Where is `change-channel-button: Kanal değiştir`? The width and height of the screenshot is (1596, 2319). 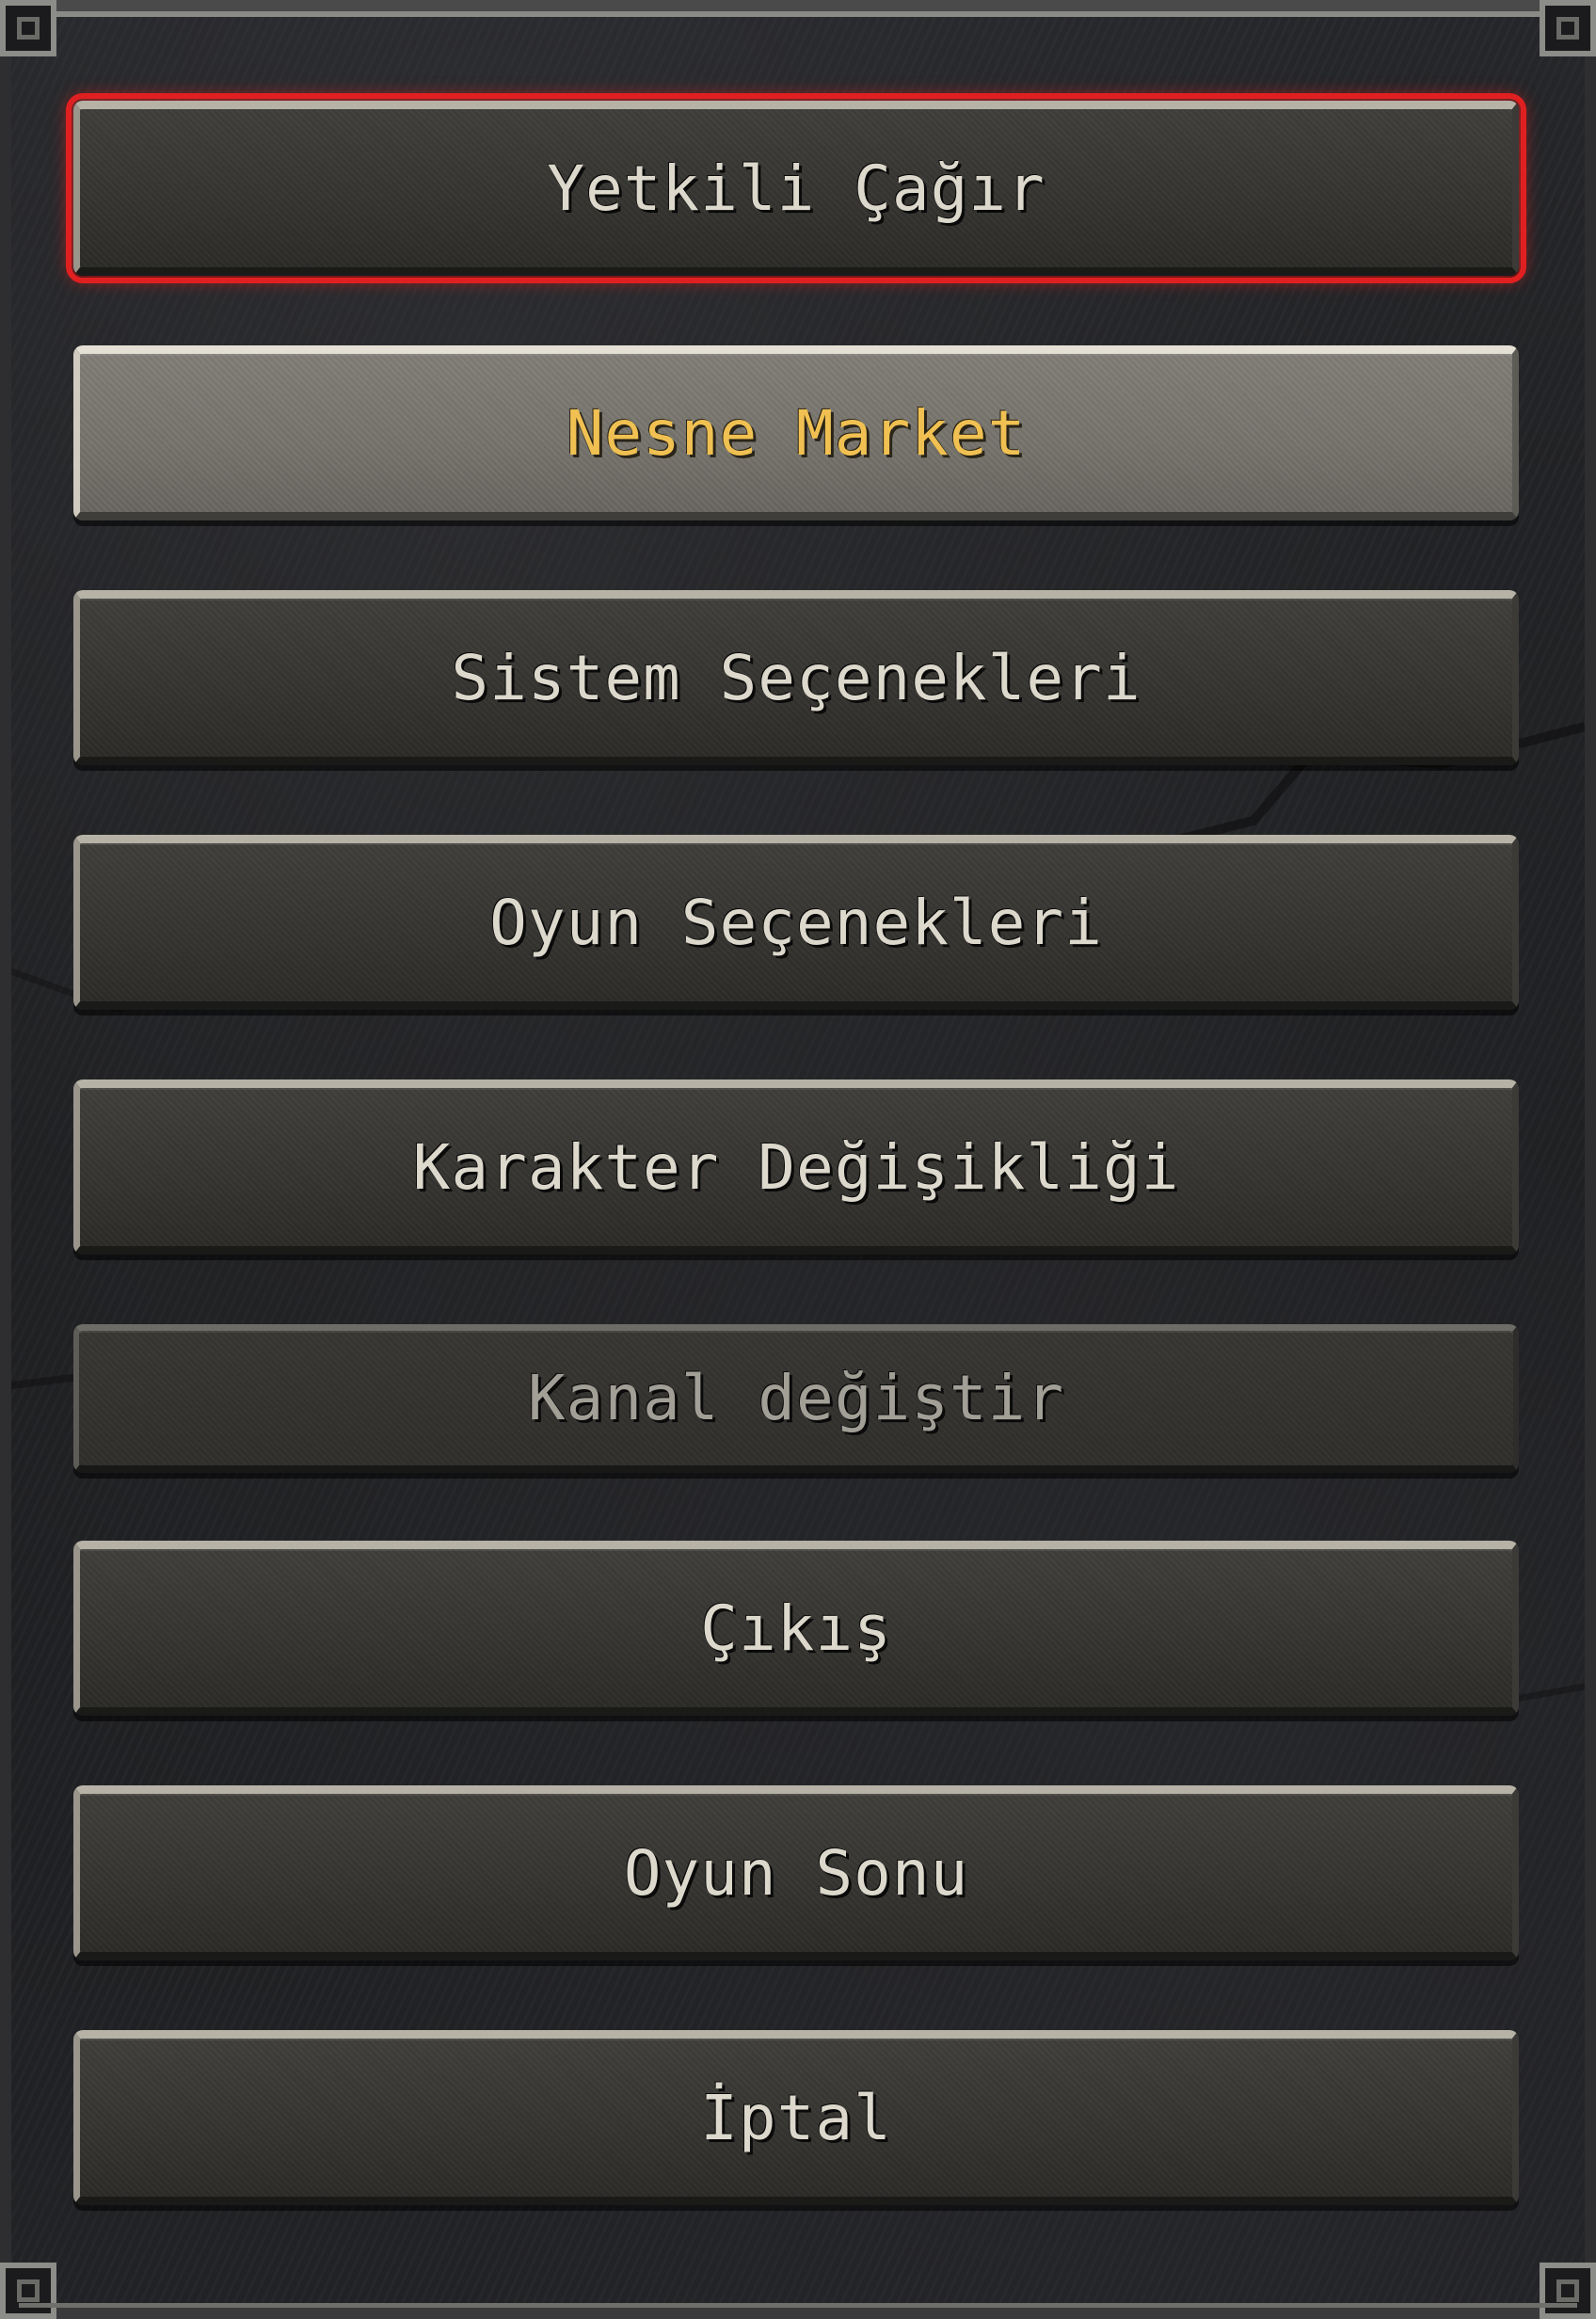 change-channel-button: Kanal değiştir is located at coordinates (796, 1398).